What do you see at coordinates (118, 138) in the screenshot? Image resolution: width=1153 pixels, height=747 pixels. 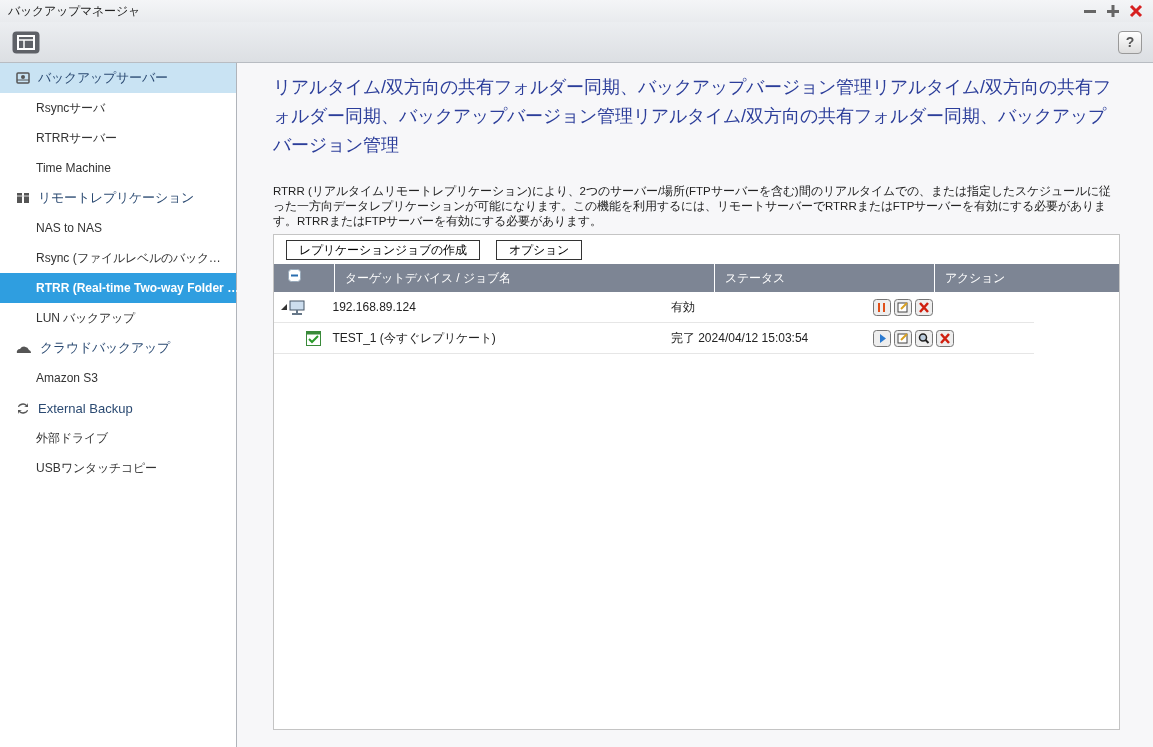 I see `sidebar-item: RTRRサーバー` at bounding box center [118, 138].